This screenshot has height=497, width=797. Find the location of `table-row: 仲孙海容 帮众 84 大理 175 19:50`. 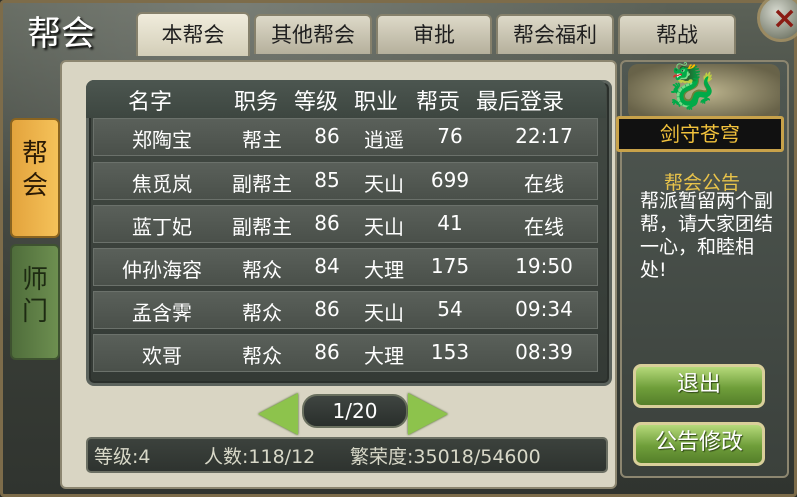

table-row: 仲孙海容 帮众 84 大理 175 19:50 is located at coordinates (345, 267).